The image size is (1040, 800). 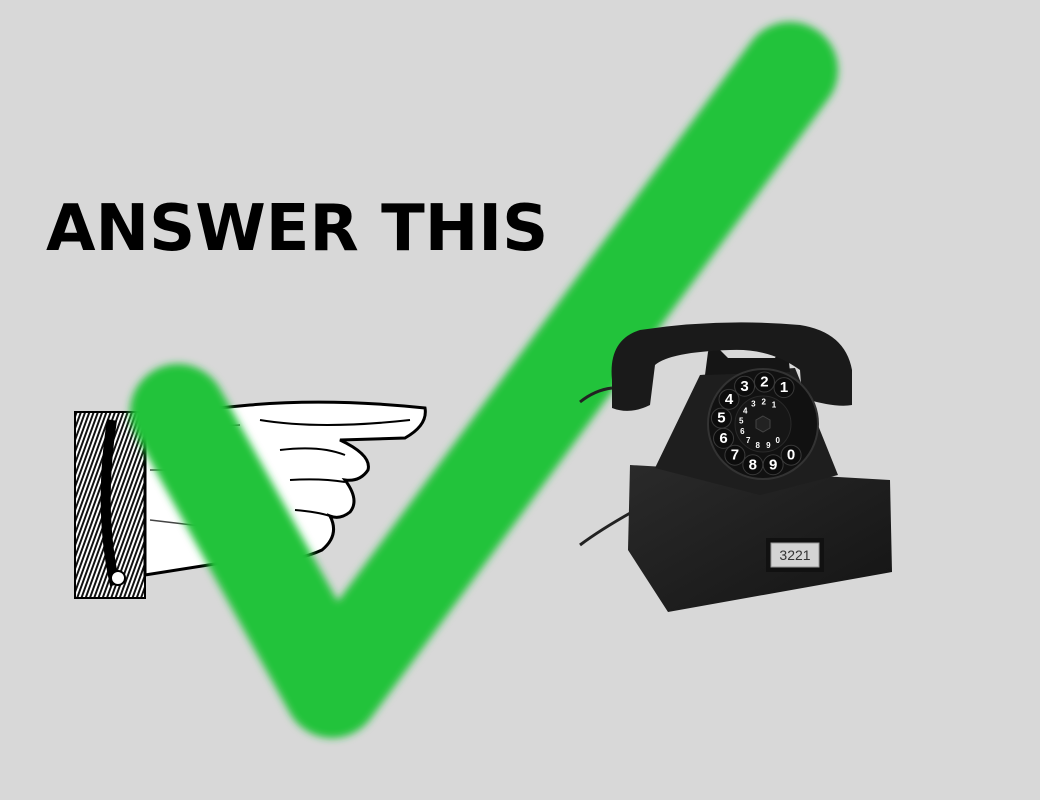 I want to click on dial-digit: 8, so click(x=753, y=464).